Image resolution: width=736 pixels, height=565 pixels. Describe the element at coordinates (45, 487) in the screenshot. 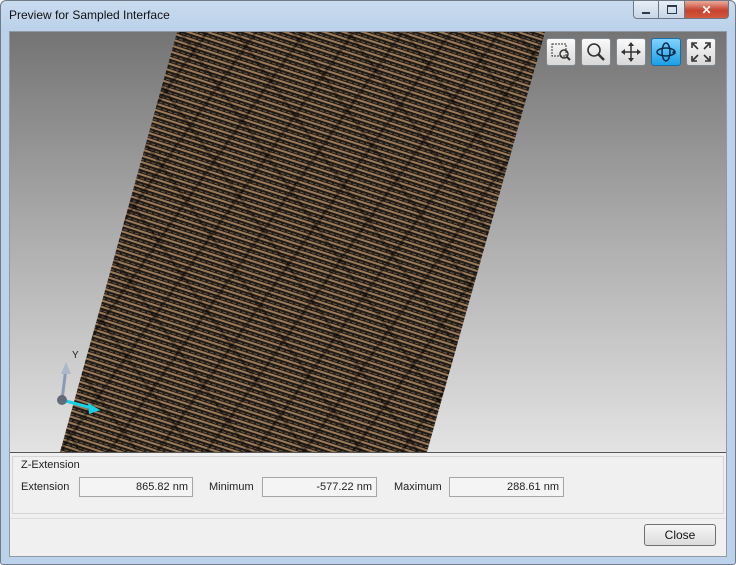

I see `extension-label: Extension` at that location.